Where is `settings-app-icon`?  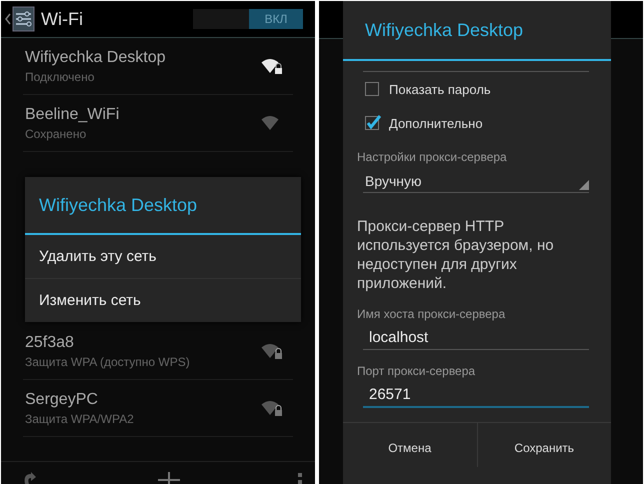
settings-app-icon is located at coordinates (20, 19).